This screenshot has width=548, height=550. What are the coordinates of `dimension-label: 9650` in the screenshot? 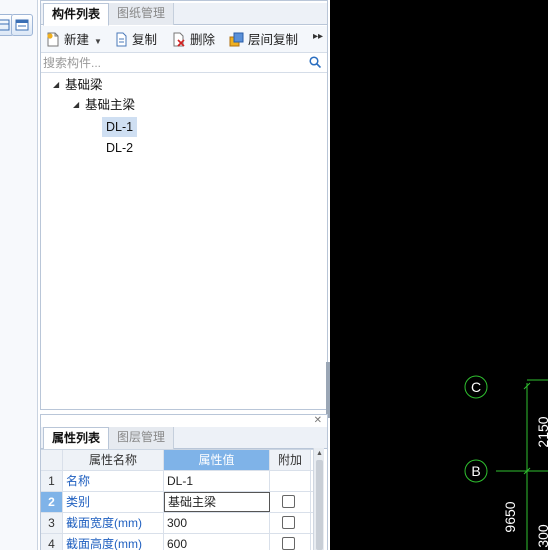 It's located at (510, 516).